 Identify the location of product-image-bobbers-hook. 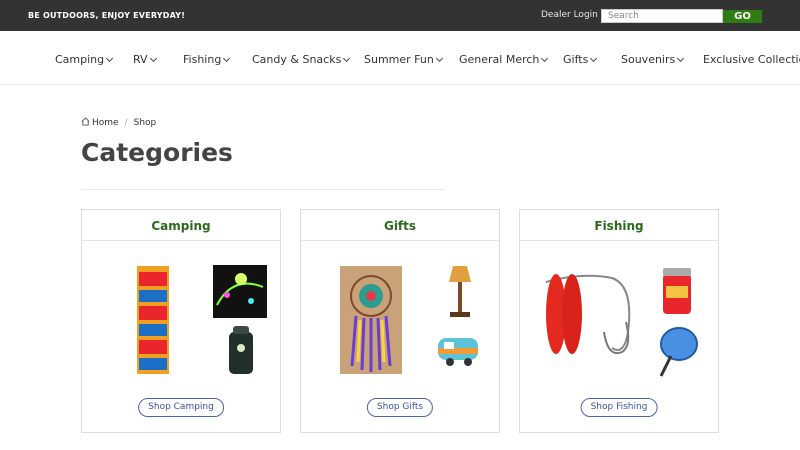
(590, 315).